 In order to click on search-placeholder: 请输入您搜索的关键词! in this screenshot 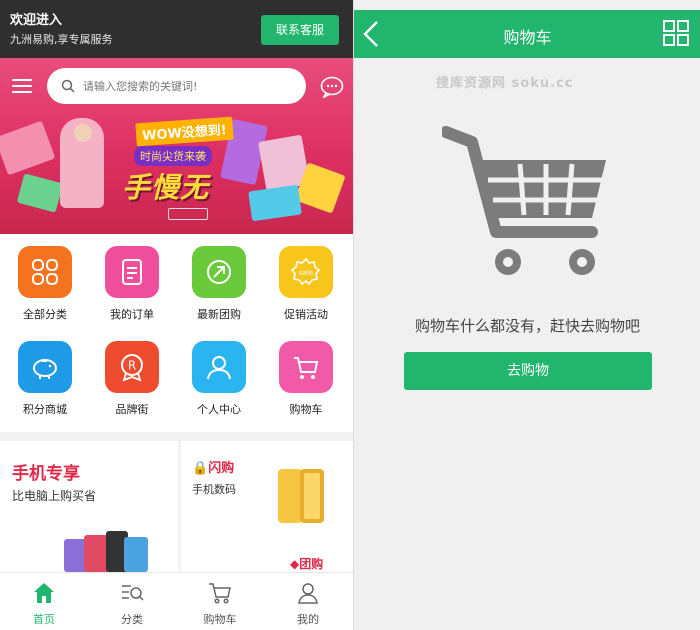, I will do `click(140, 86)`.